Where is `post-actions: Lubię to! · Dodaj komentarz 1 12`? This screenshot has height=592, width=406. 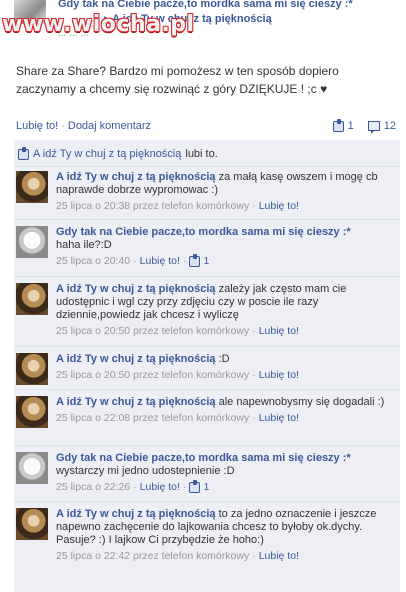 post-actions: Lubię to! · Dodaj komentarz 1 12 is located at coordinates (208, 127).